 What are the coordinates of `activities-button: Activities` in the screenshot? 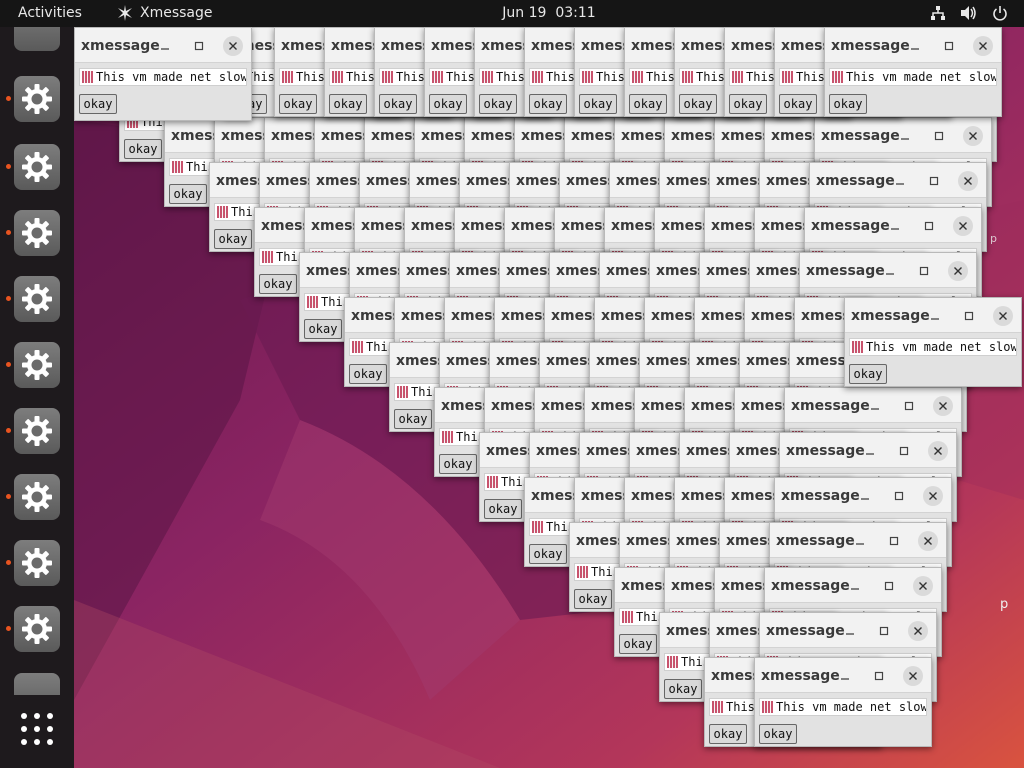 It's located at (50, 13).